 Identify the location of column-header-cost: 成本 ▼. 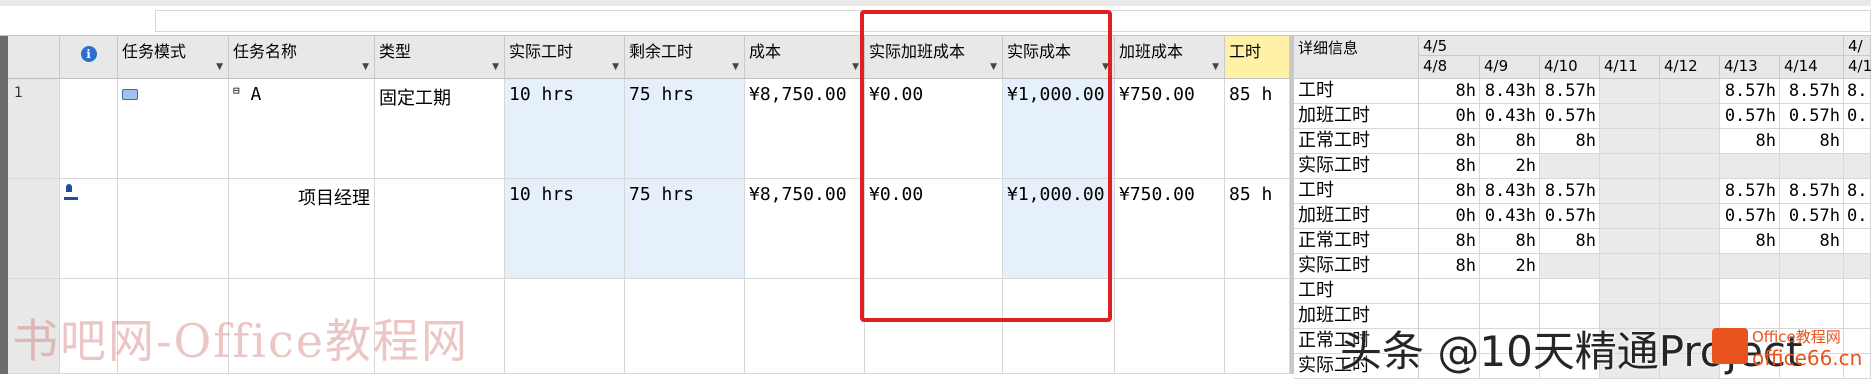
(805, 57).